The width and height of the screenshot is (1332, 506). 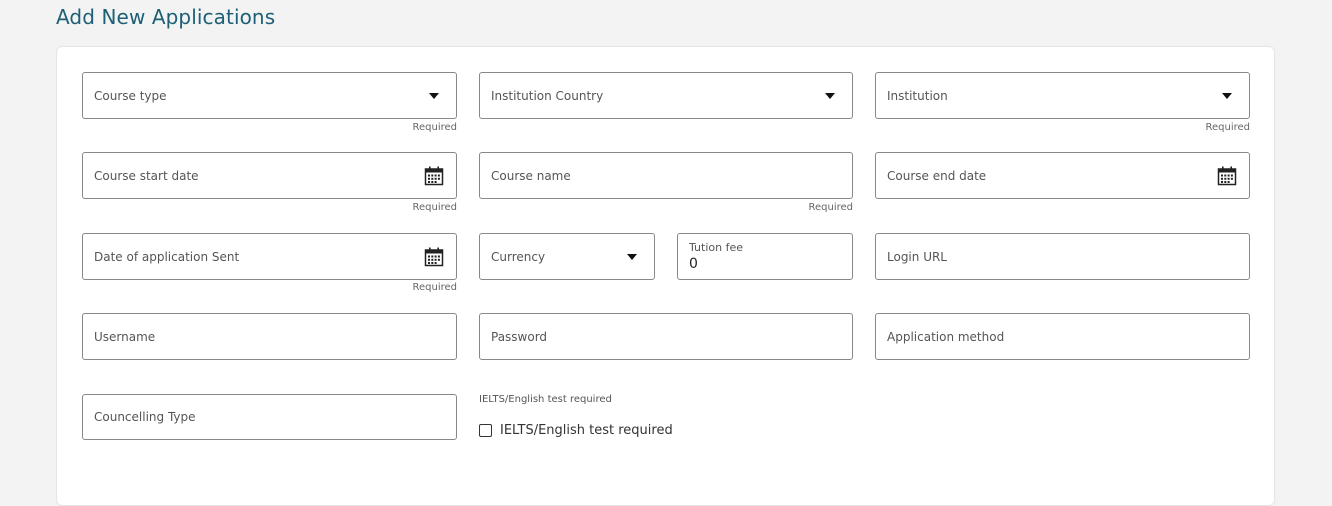 I want to click on ielts-checkbox-row: IELTS/English test required, so click(x=576, y=430).